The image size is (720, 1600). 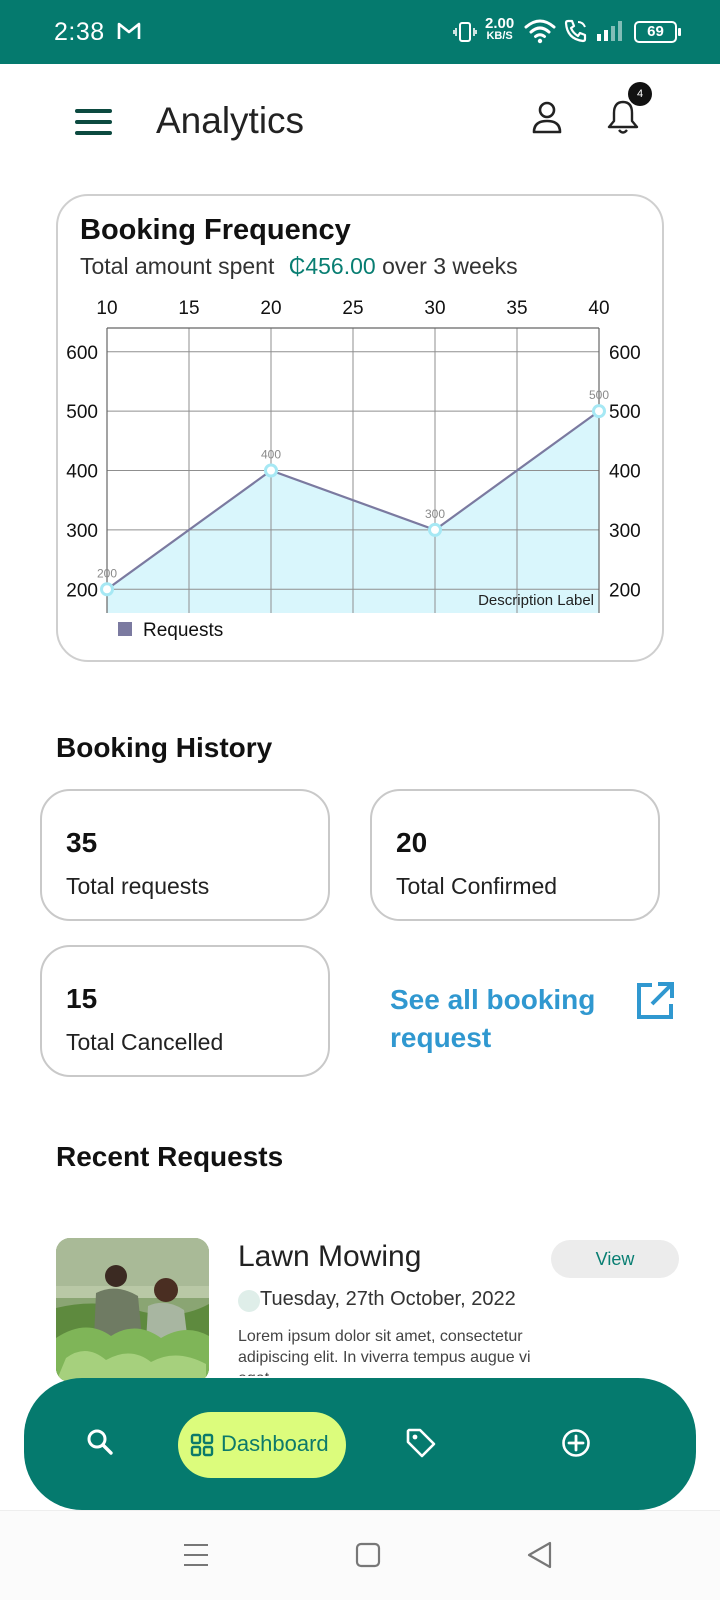 I want to click on y-tick-label-left: 300, so click(x=82, y=531).